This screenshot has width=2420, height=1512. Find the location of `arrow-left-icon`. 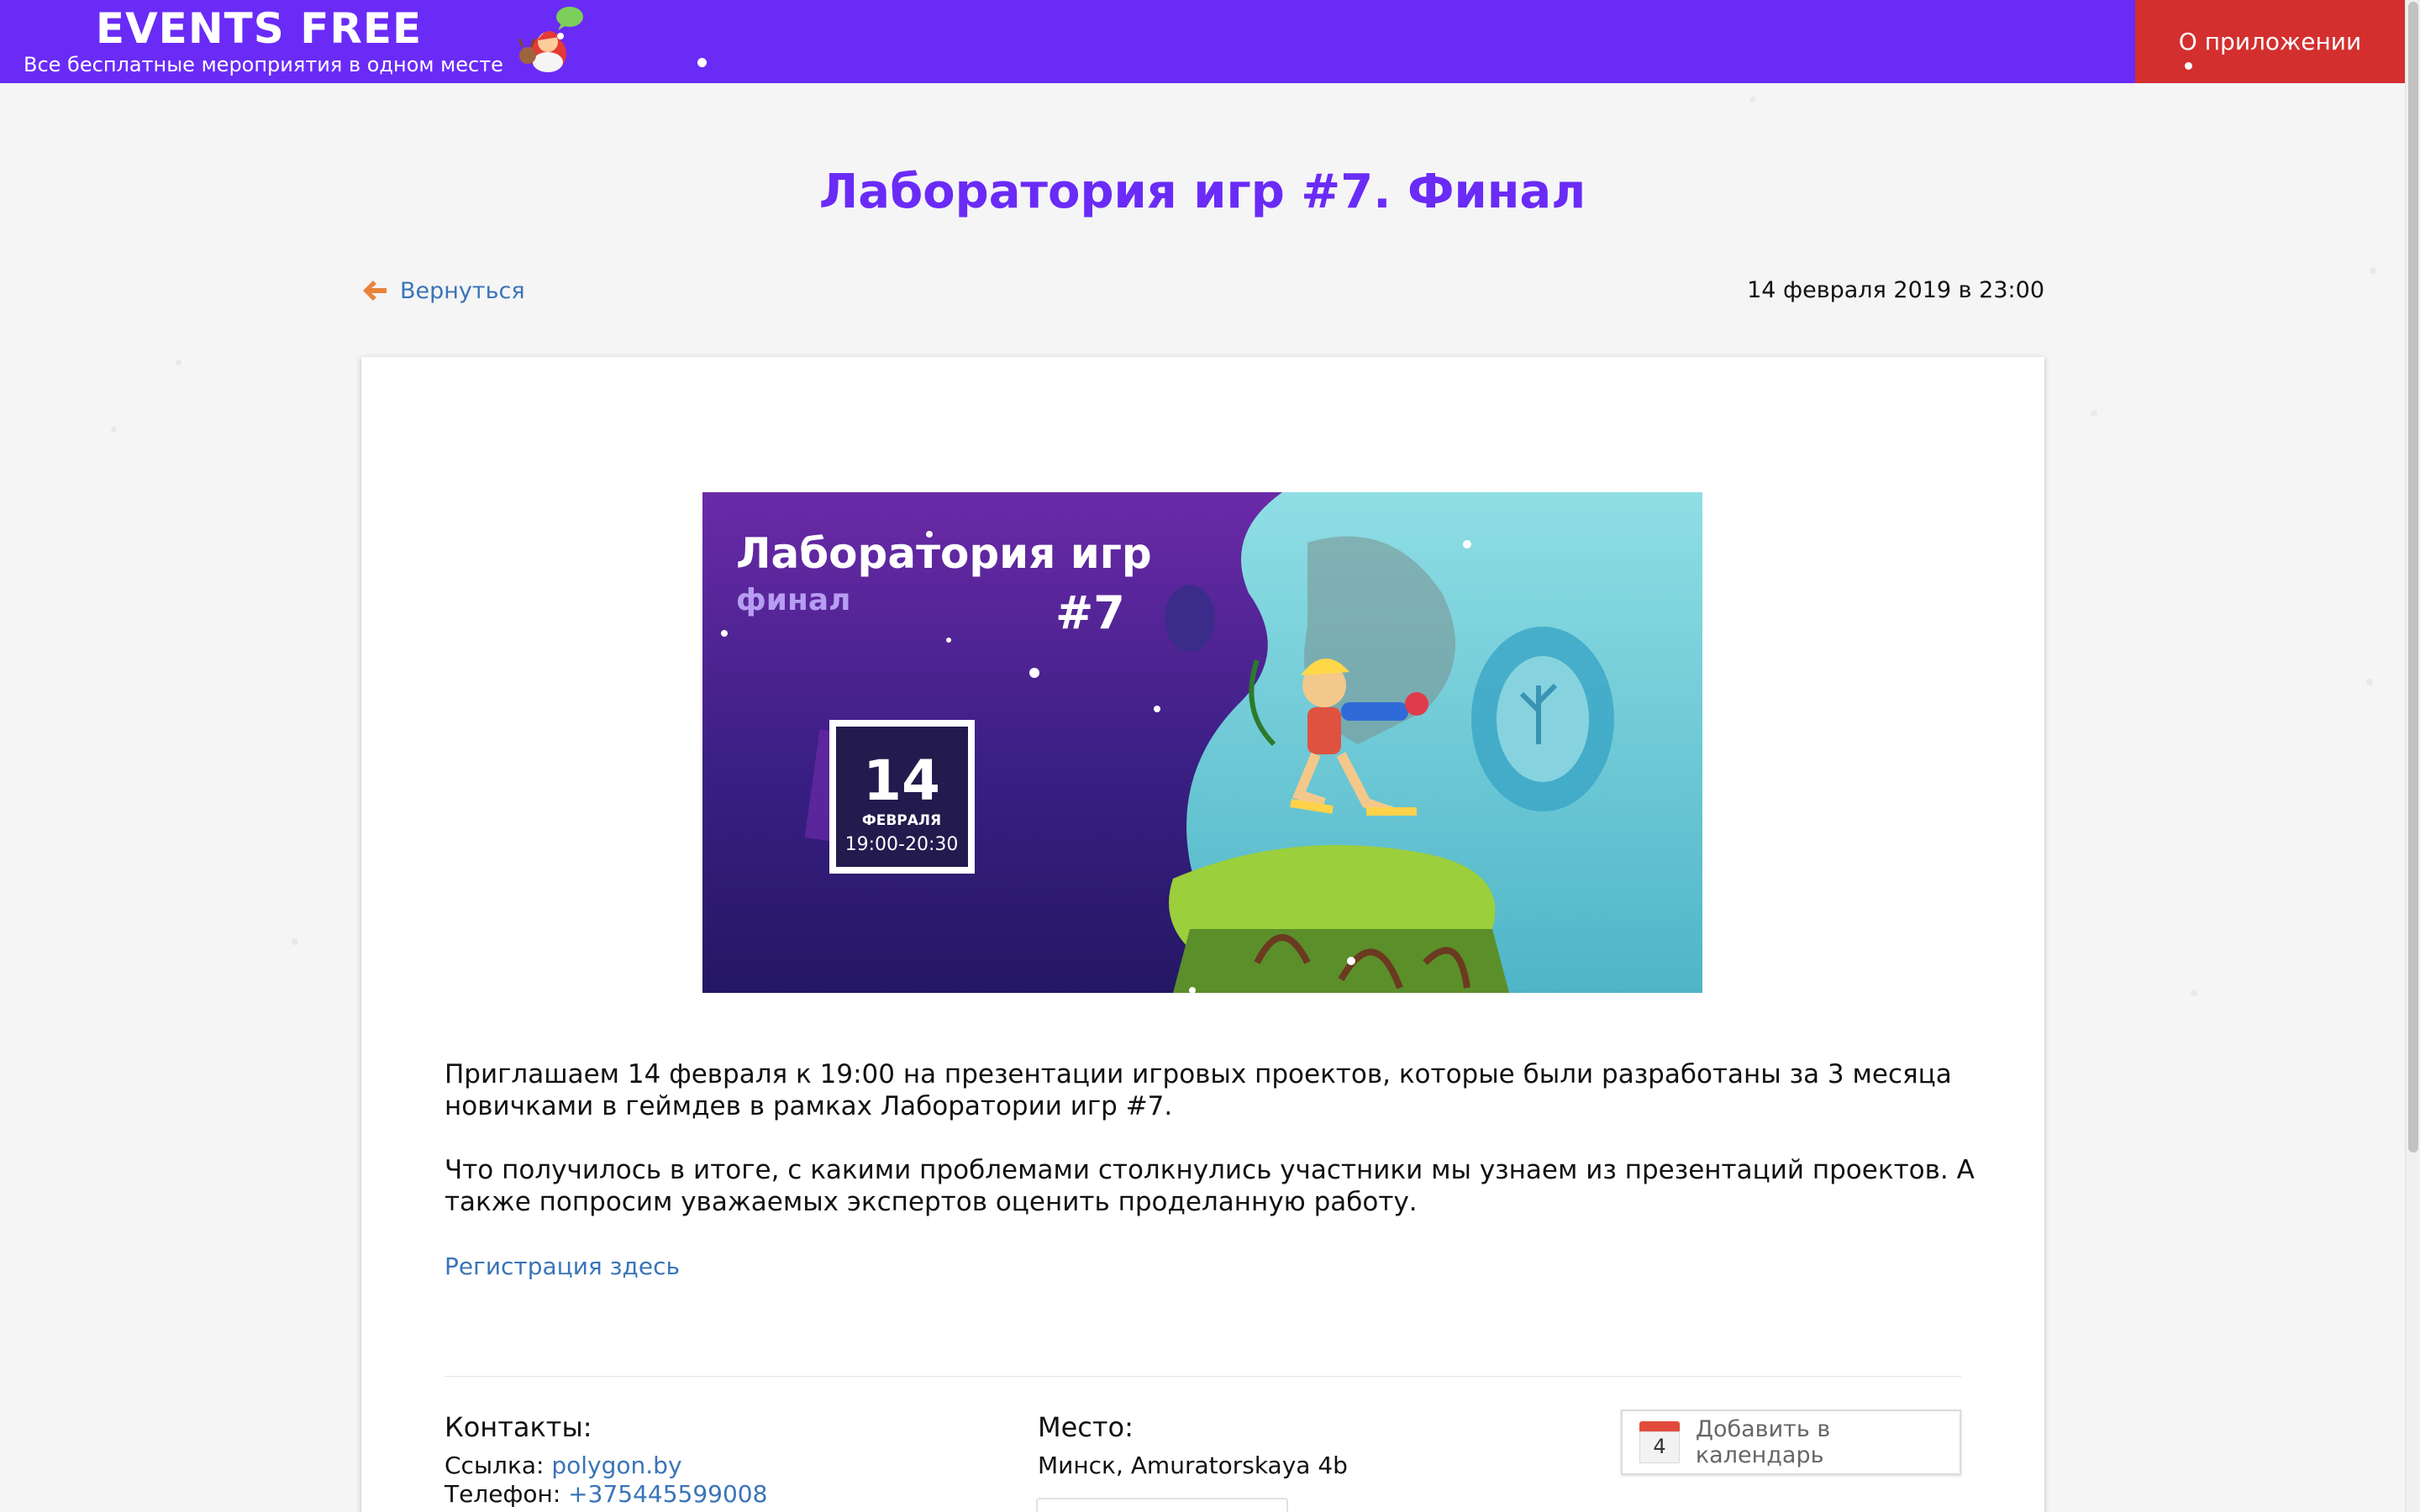

arrow-left-icon is located at coordinates (375, 291).